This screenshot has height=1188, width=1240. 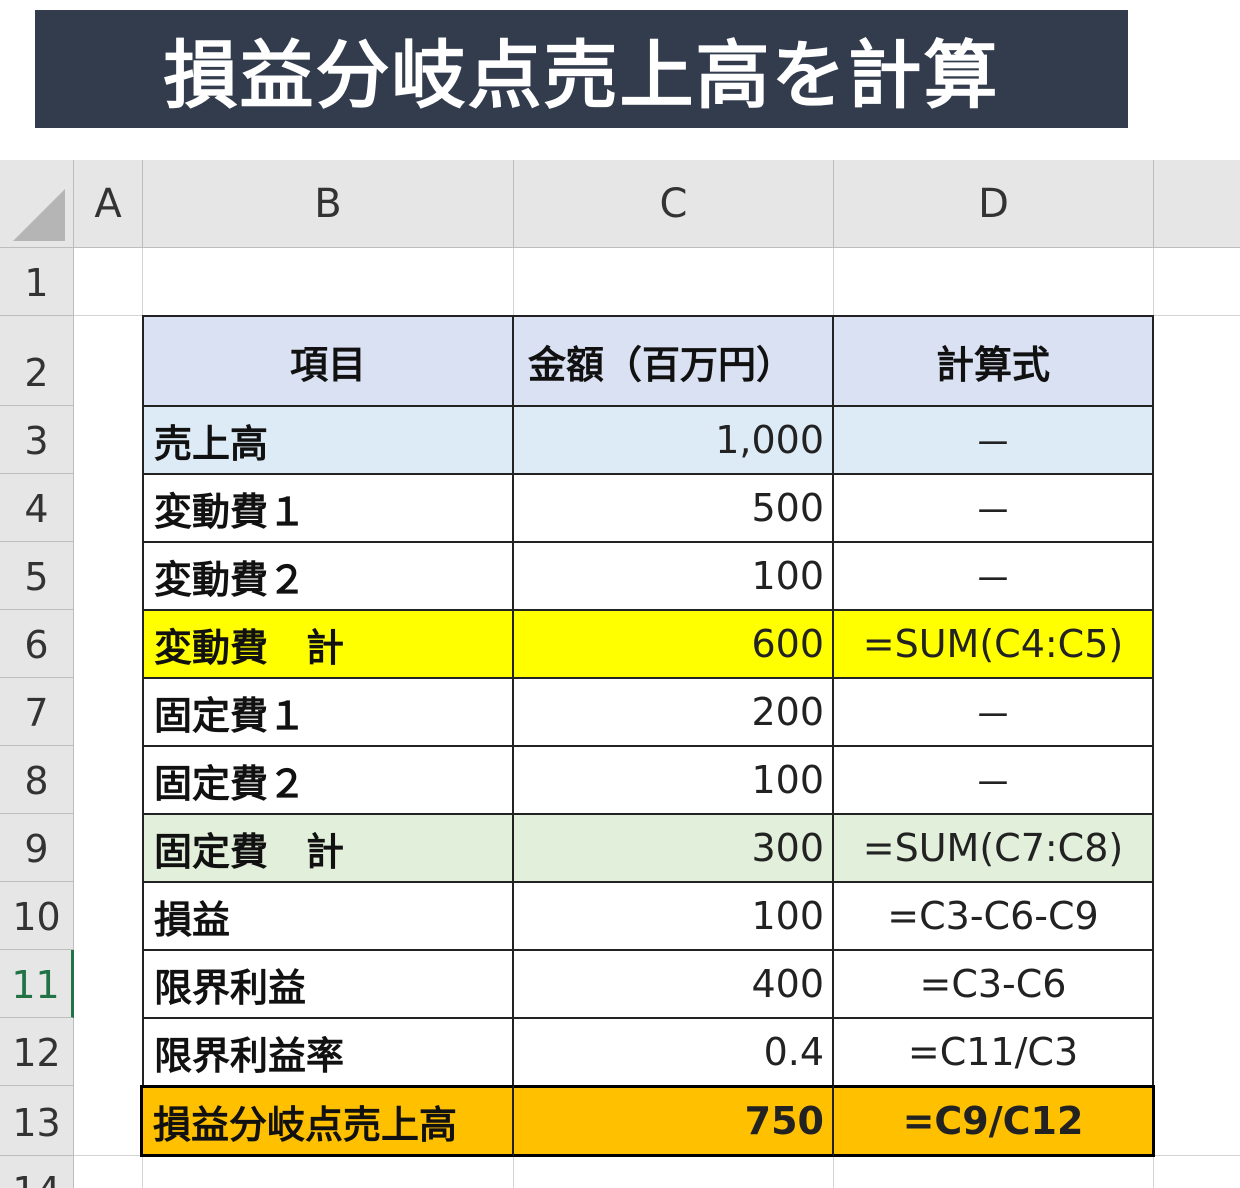 I want to click on row-header-9: 9, so click(x=37, y=848).